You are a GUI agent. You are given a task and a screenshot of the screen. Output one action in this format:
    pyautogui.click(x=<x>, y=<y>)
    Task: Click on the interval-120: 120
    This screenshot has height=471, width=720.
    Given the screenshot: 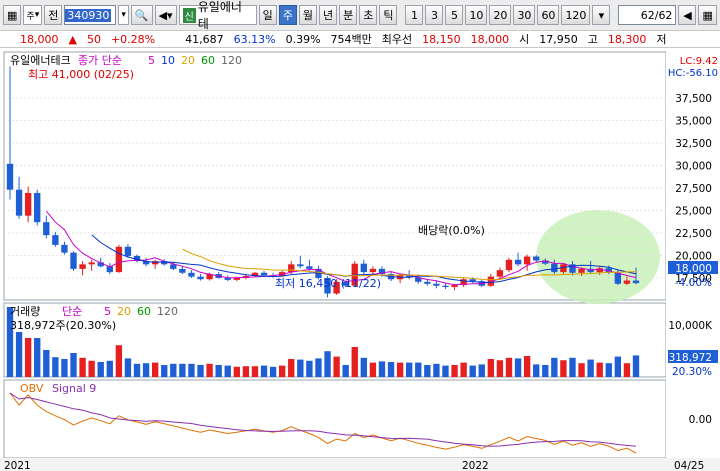 What is the action you would take?
    pyautogui.click(x=576, y=15)
    